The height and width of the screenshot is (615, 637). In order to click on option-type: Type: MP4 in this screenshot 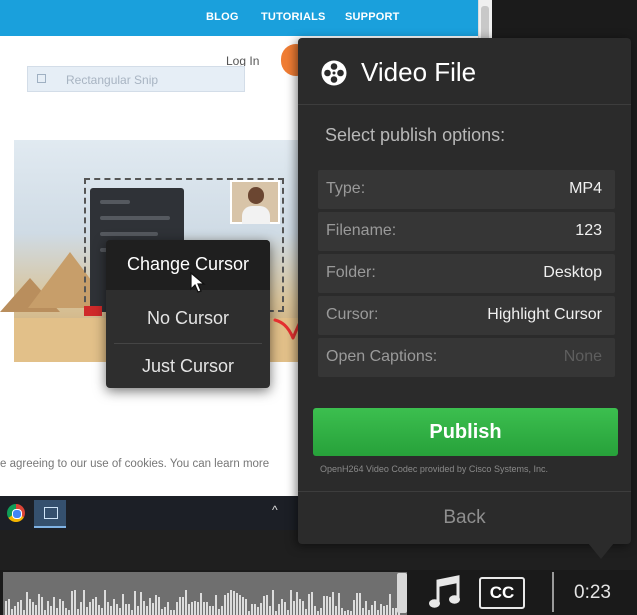, I will do `click(466, 189)`.